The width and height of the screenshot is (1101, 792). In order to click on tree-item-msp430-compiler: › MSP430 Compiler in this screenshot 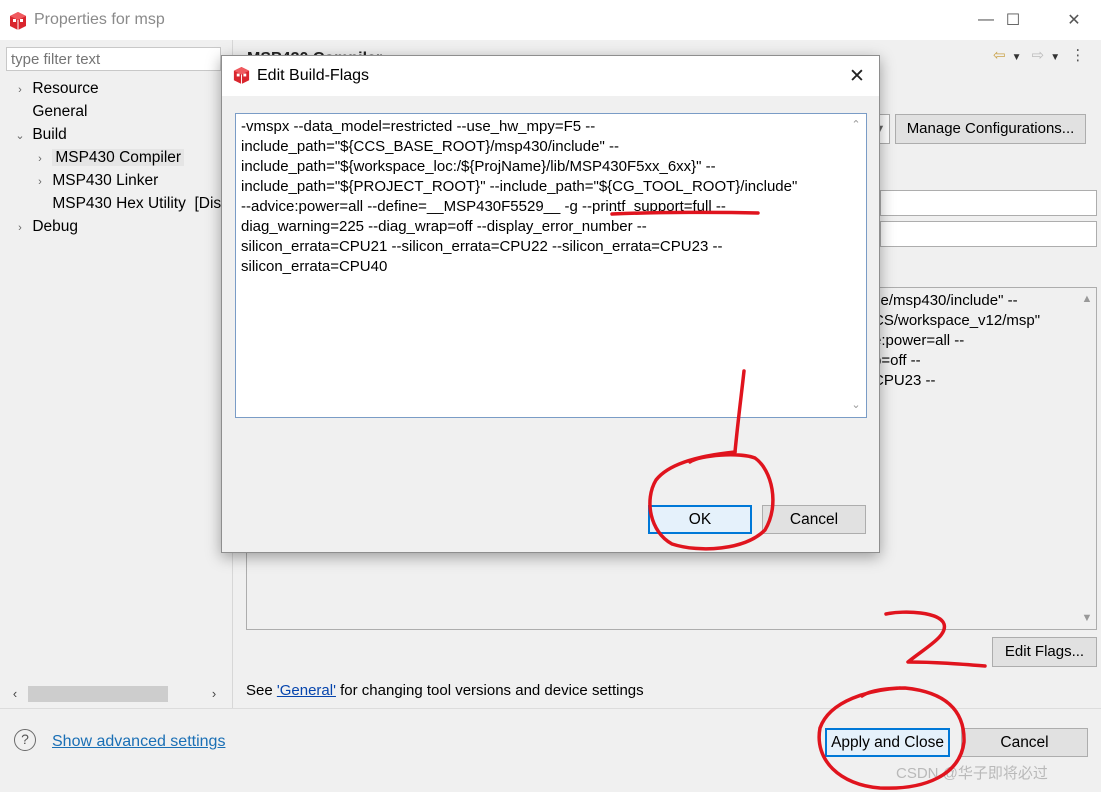, I will do `click(116, 157)`.